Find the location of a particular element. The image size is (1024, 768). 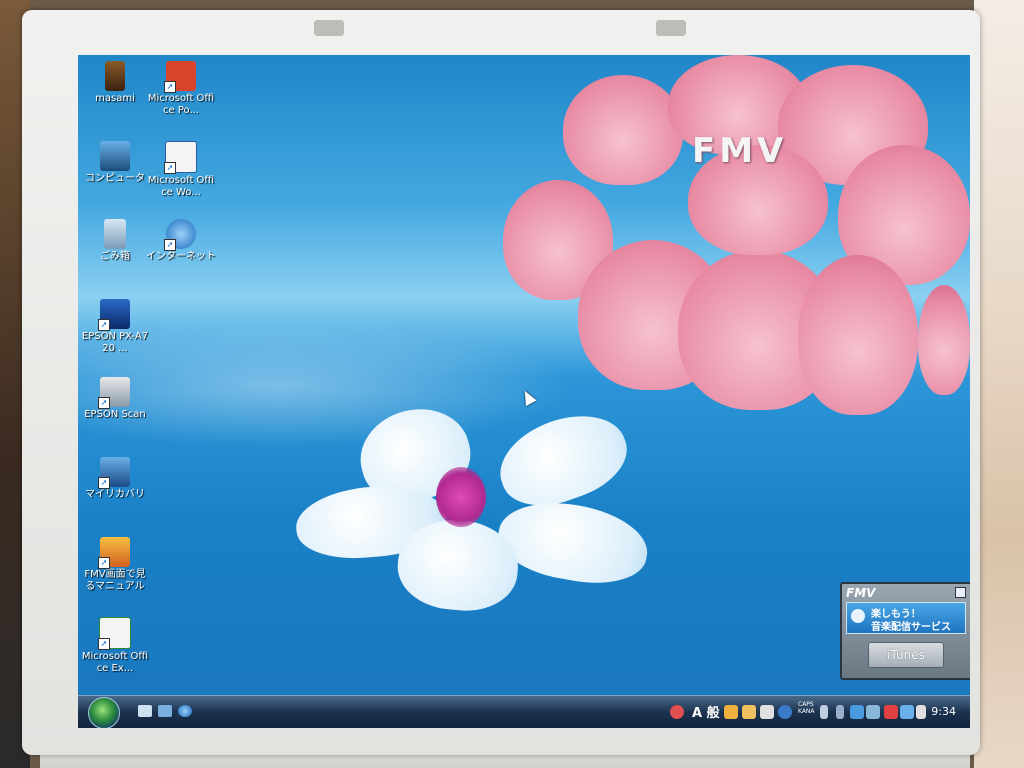

internet-explorer-icon: ➚ is located at coordinates (180, 235).